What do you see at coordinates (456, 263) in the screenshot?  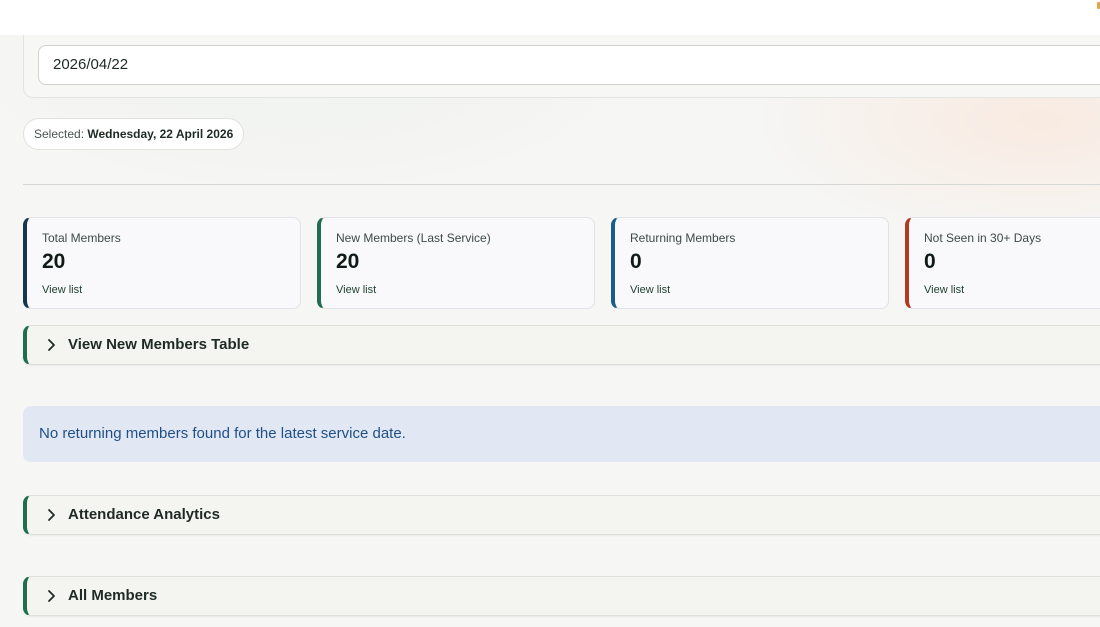 I see `stat-card-new-members: New Members (Last Service) 20 View list` at bounding box center [456, 263].